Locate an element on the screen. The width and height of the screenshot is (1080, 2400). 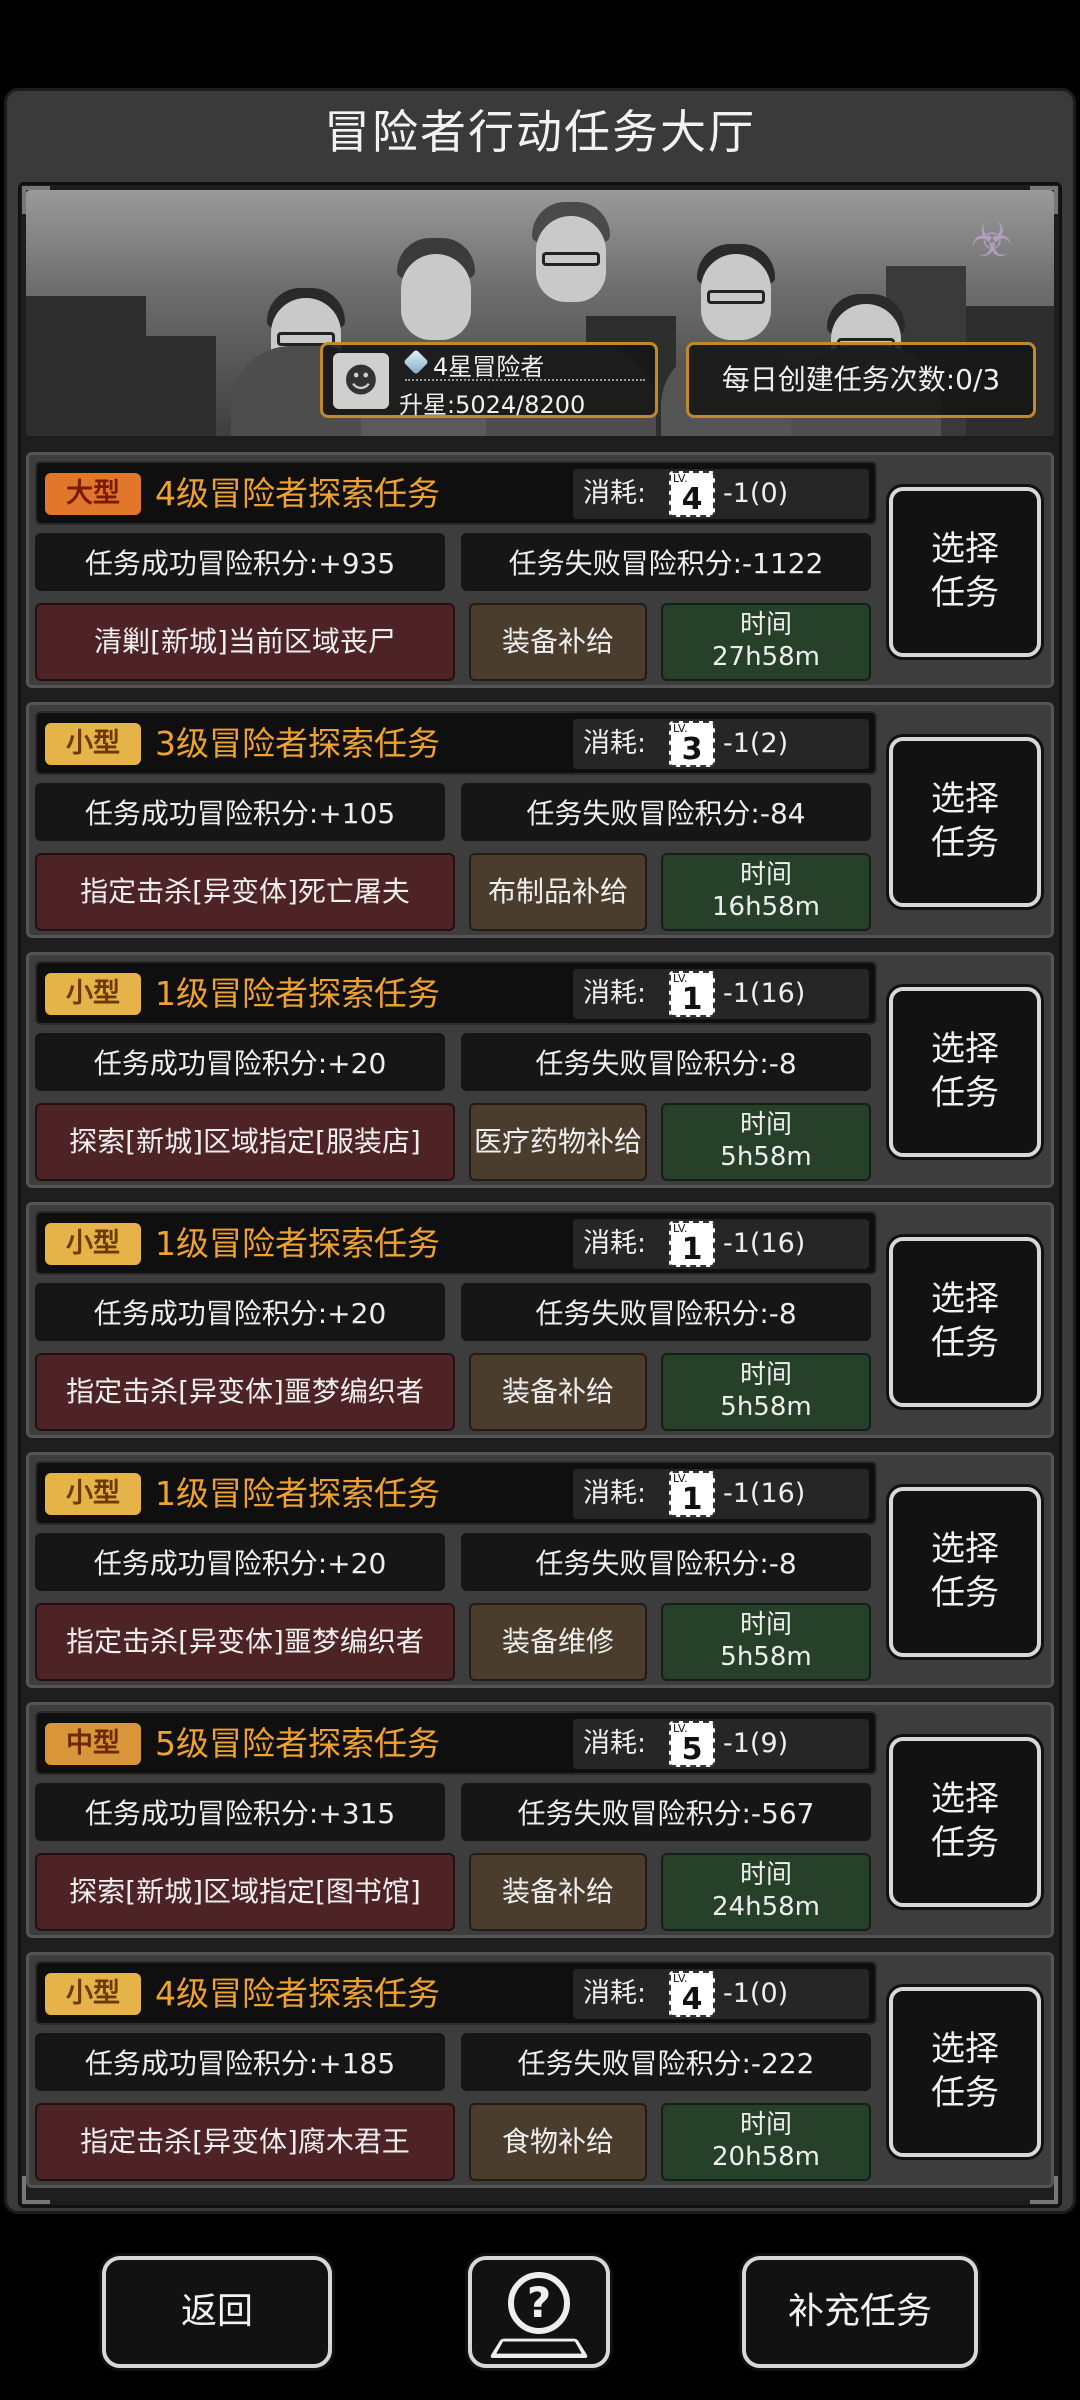
refill-tasks-button: 补充任务 is located at coordinates (860, 2312).